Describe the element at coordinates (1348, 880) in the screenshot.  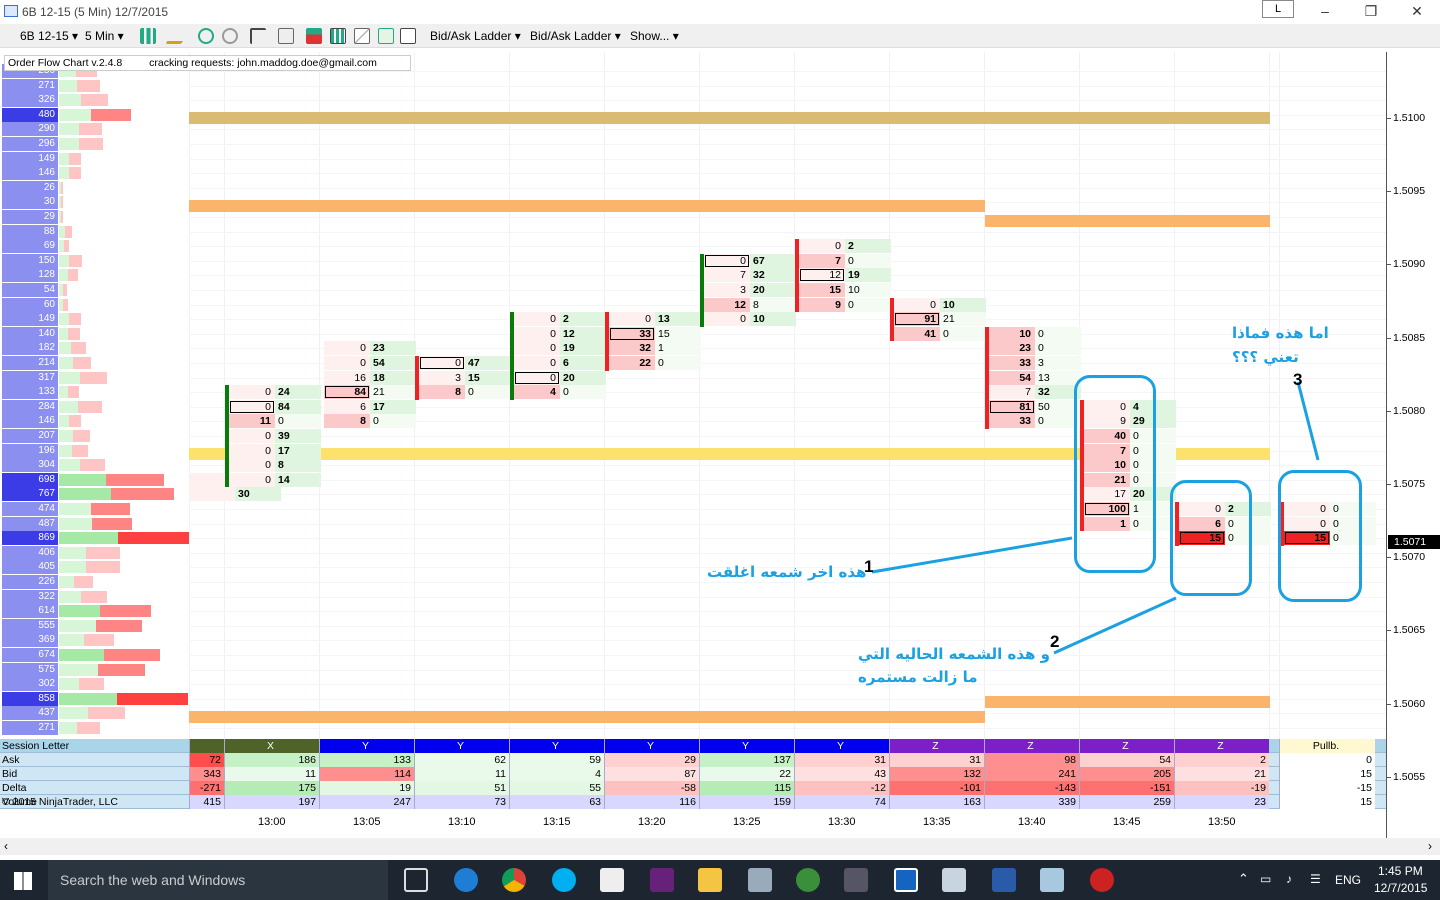
I see `language-indicator: ENG` at that location.